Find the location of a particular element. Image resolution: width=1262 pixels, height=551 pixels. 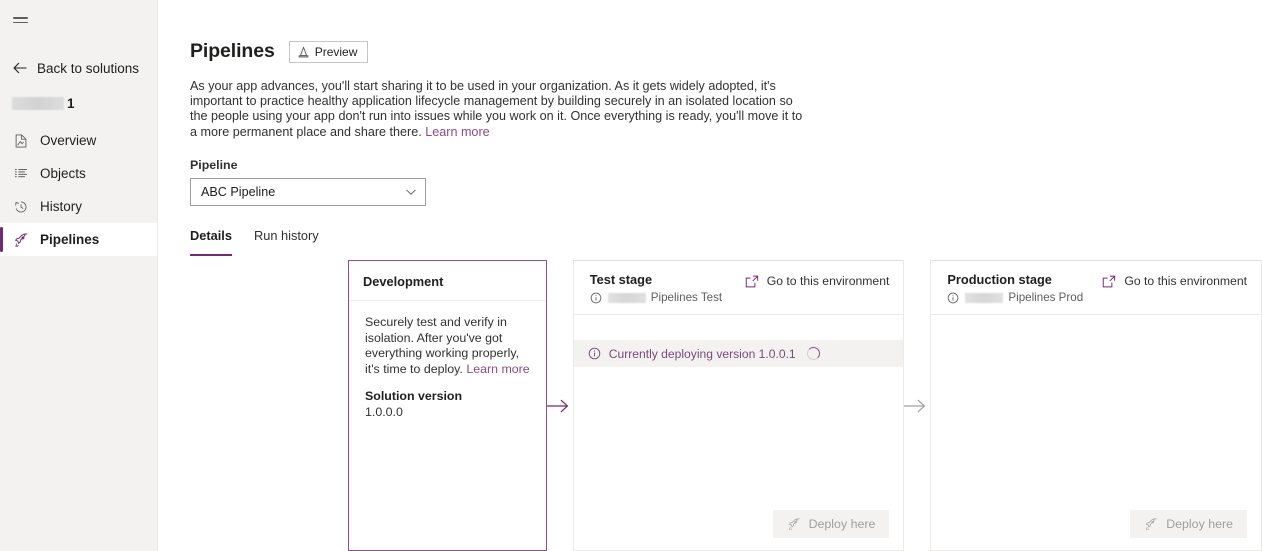

stage-arrow-dev-to-test is located at coordinates (559, 405).